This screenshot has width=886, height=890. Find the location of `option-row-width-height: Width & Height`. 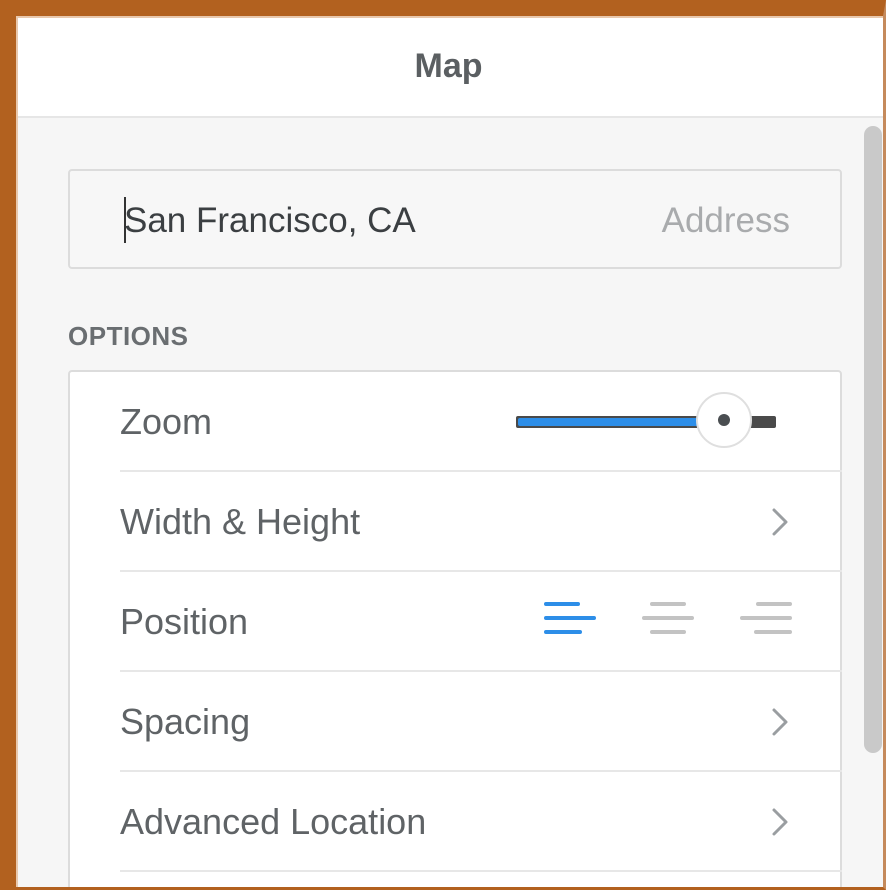

option-row-width-height: Width & Height is located at coordinates (481, 522).